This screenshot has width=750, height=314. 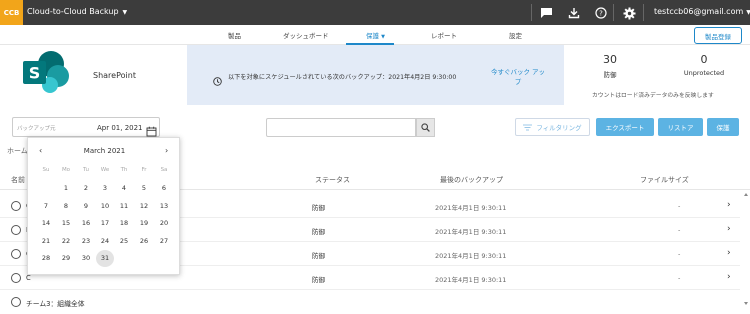 What do you see at coordinates (66, 241) in the screenshot?
I see `calendar-day: 22` at bounding box center [66, 241].